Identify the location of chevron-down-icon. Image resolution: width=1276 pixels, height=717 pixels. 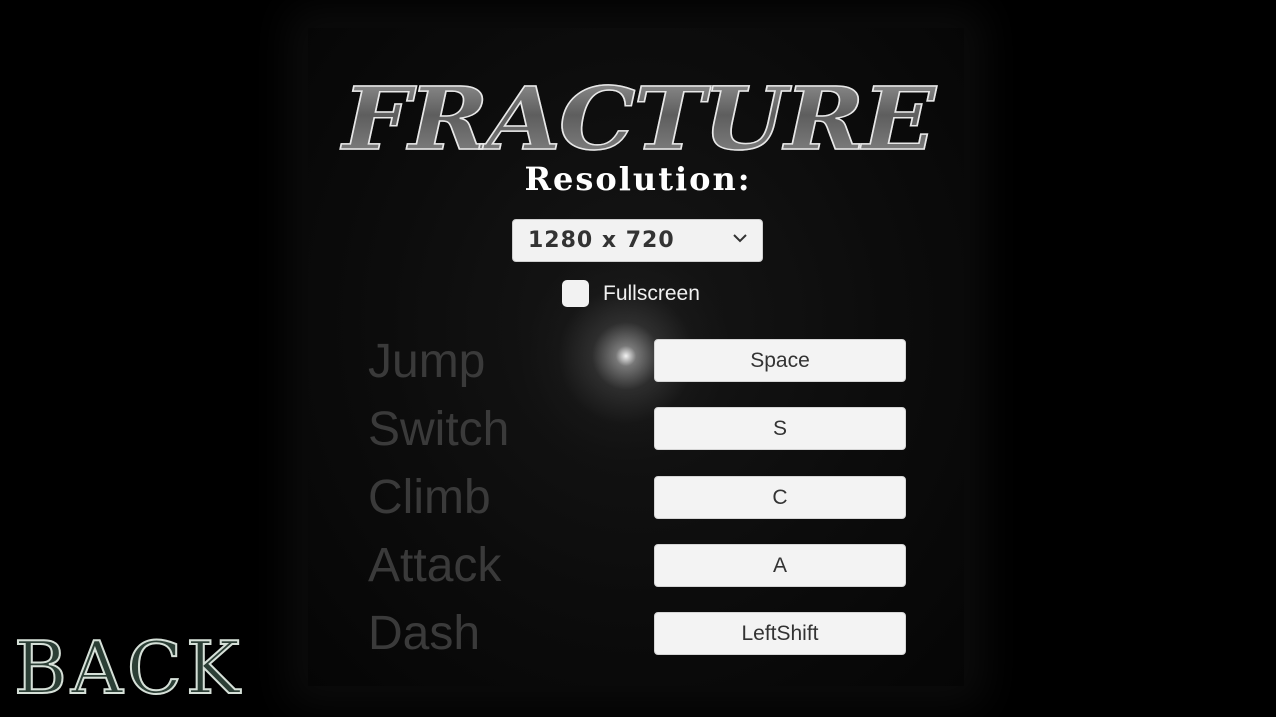
(740, 238).